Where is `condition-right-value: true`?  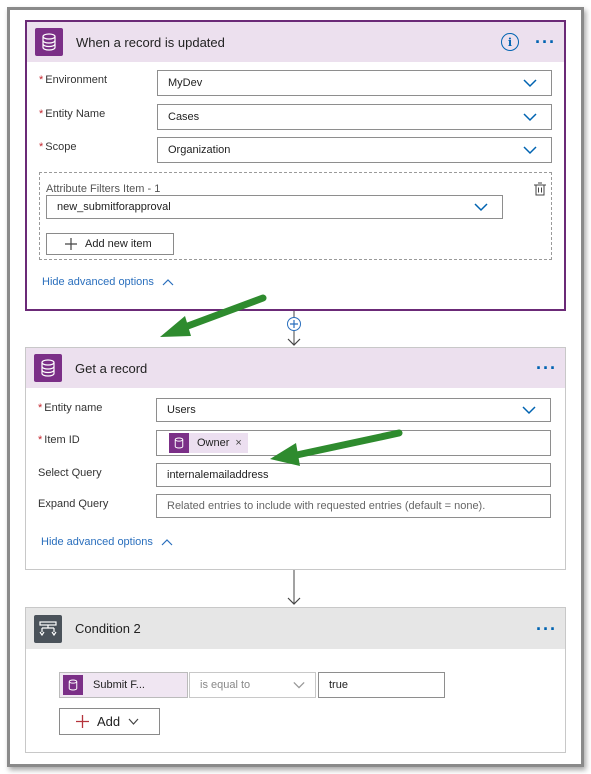 condition-right-value: true is located at coordinates (338, 685).